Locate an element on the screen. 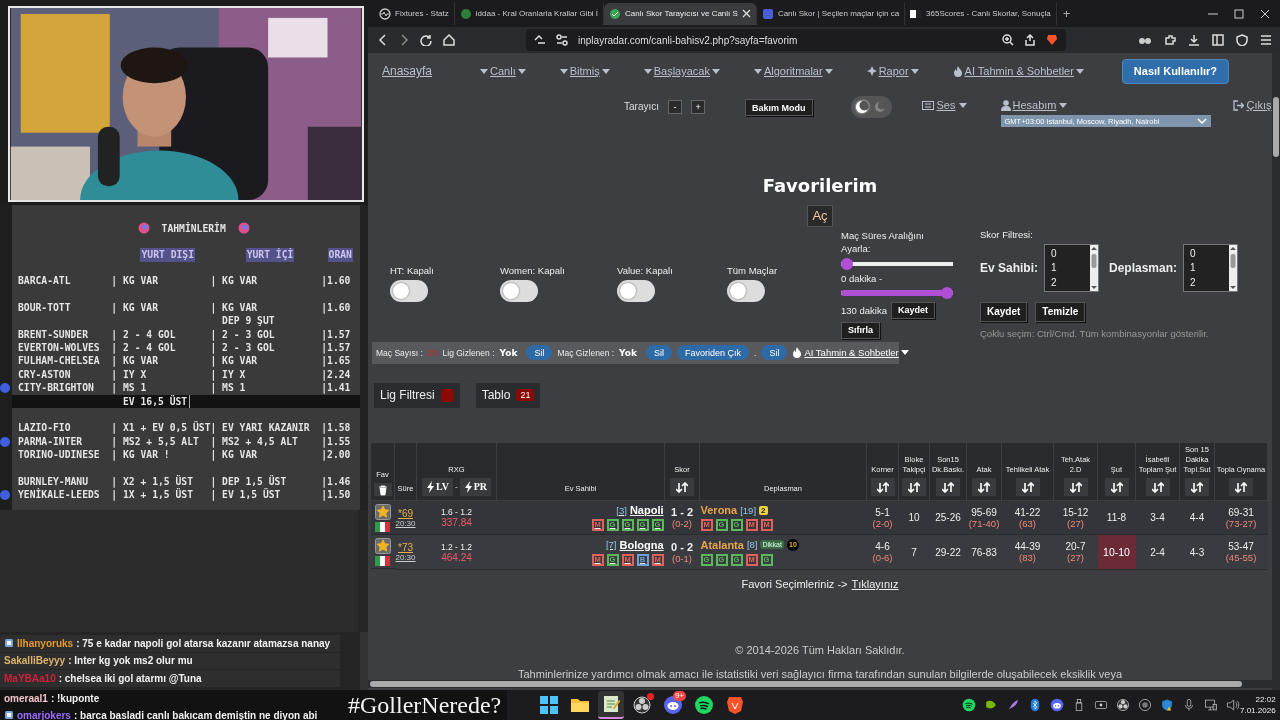  minute-link: *69 is located at coordinates (405, 513).